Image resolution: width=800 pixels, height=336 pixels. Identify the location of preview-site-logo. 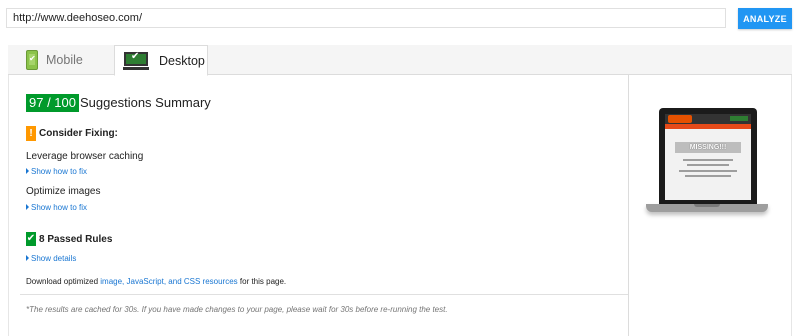
(680, 119).